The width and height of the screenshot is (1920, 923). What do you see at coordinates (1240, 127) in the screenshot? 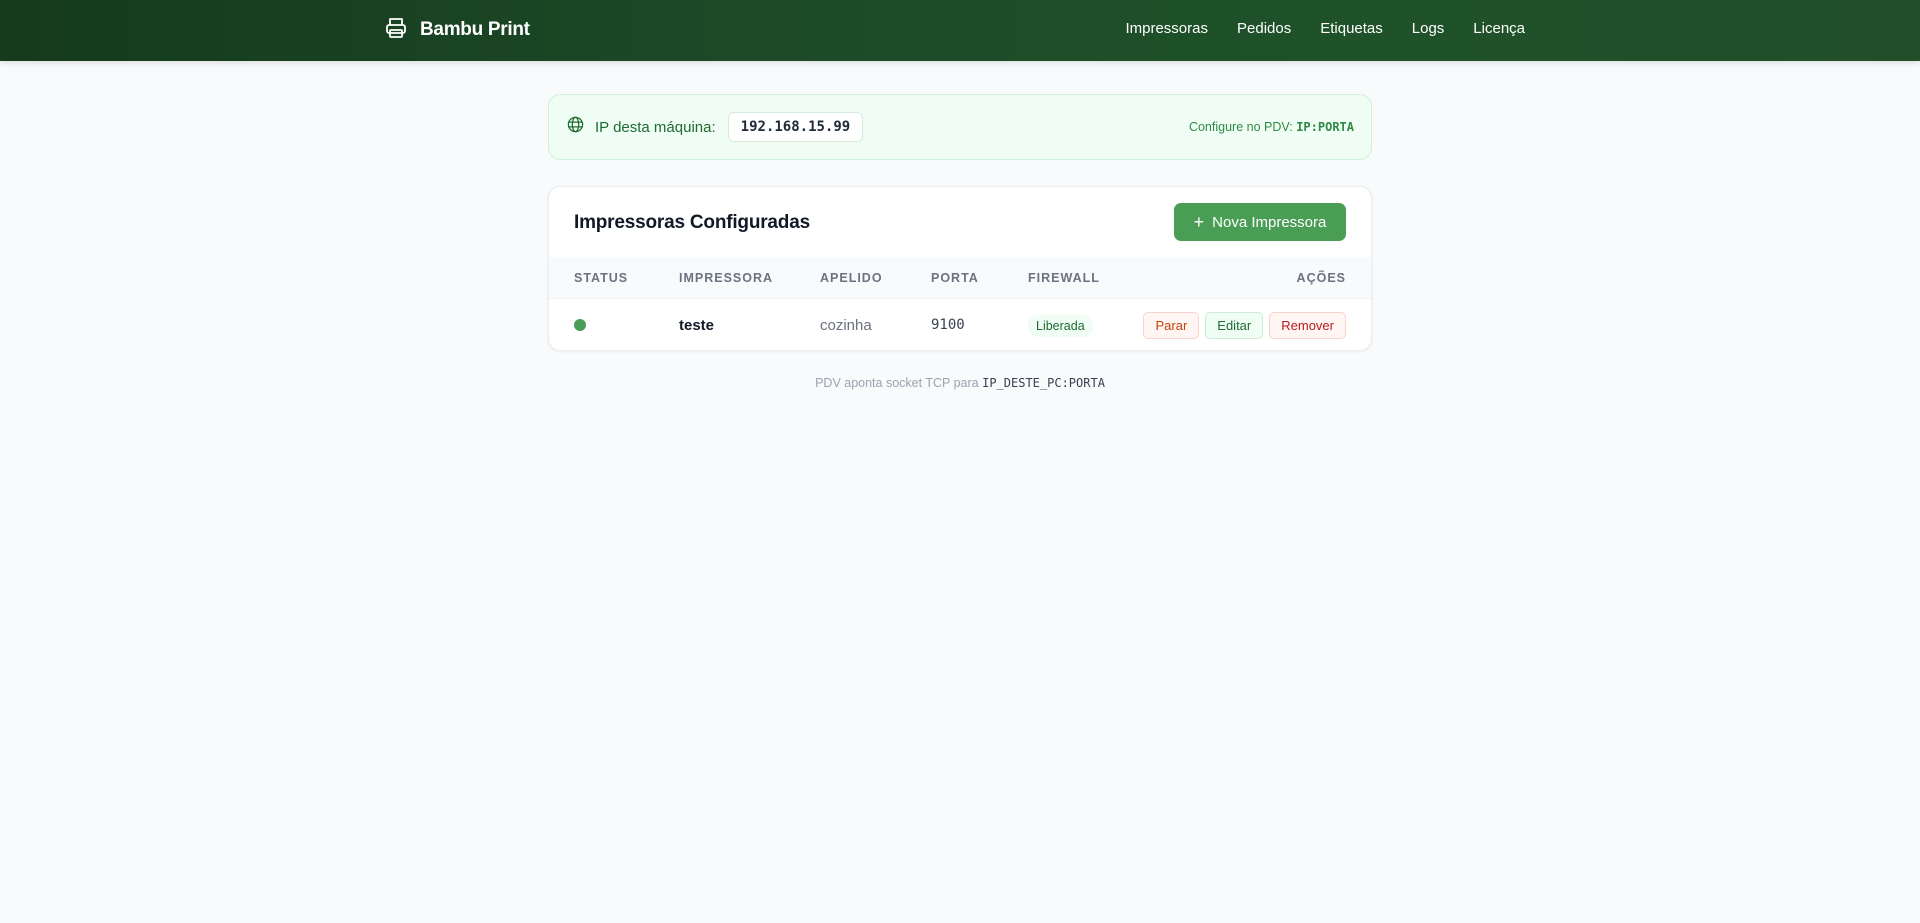
I see `ip-hint-text: Configure no PDV:` at bounding box center [1240, 127].